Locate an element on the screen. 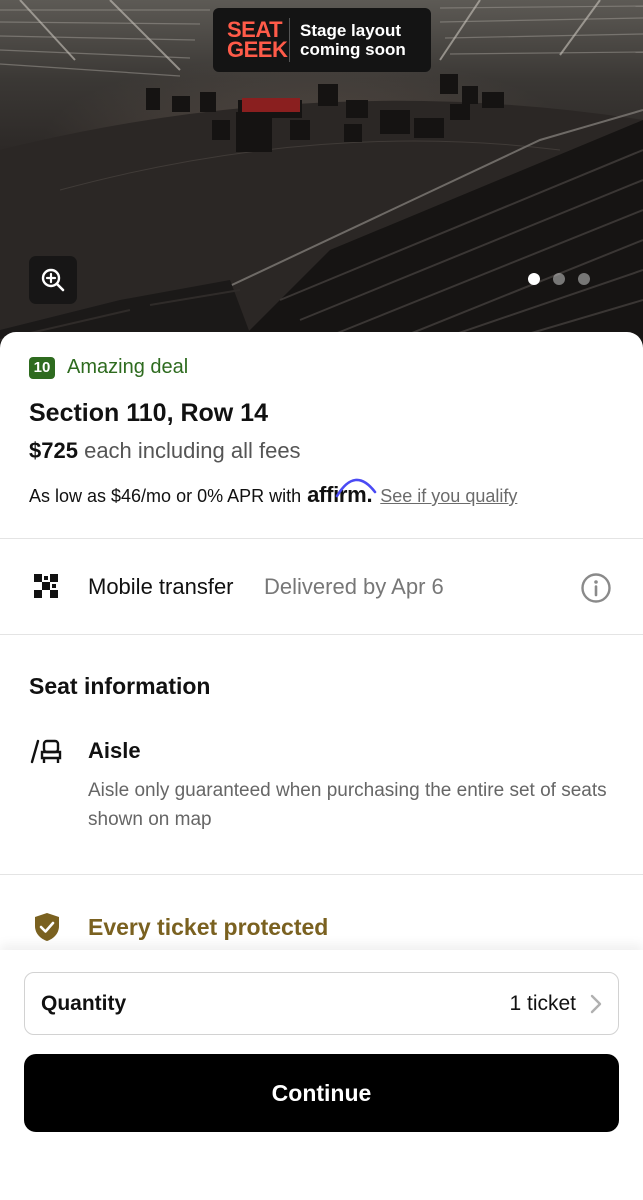 This screenshot has width=643, height=1200. info-icon is located at coordinates (596, 588).